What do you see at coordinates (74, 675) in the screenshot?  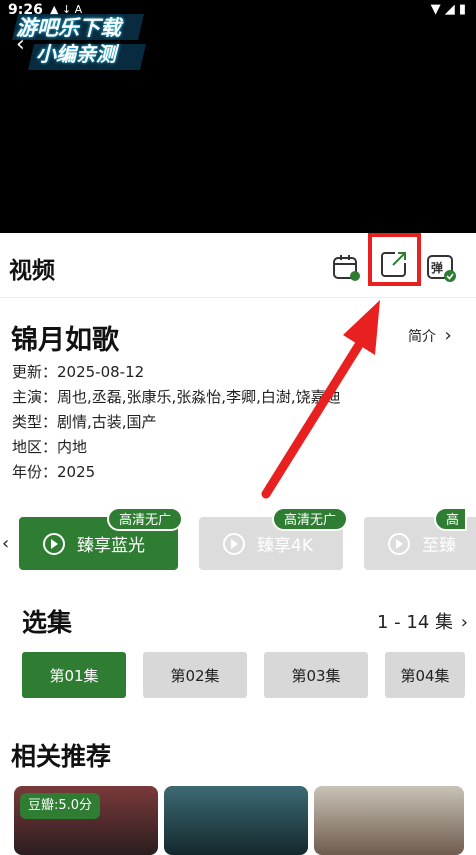 I see `episode-button: 第01集` at bounding box center [74, 675].